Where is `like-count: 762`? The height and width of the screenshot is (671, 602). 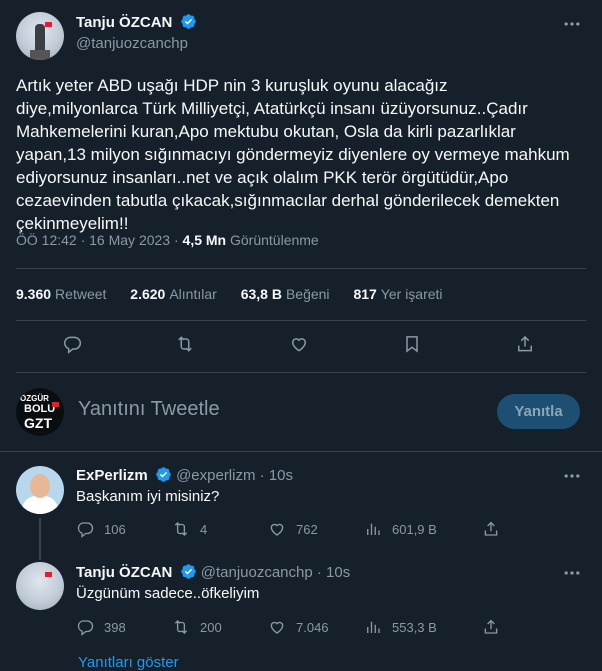
like-count: 762 is located at coordinates (307, 529).